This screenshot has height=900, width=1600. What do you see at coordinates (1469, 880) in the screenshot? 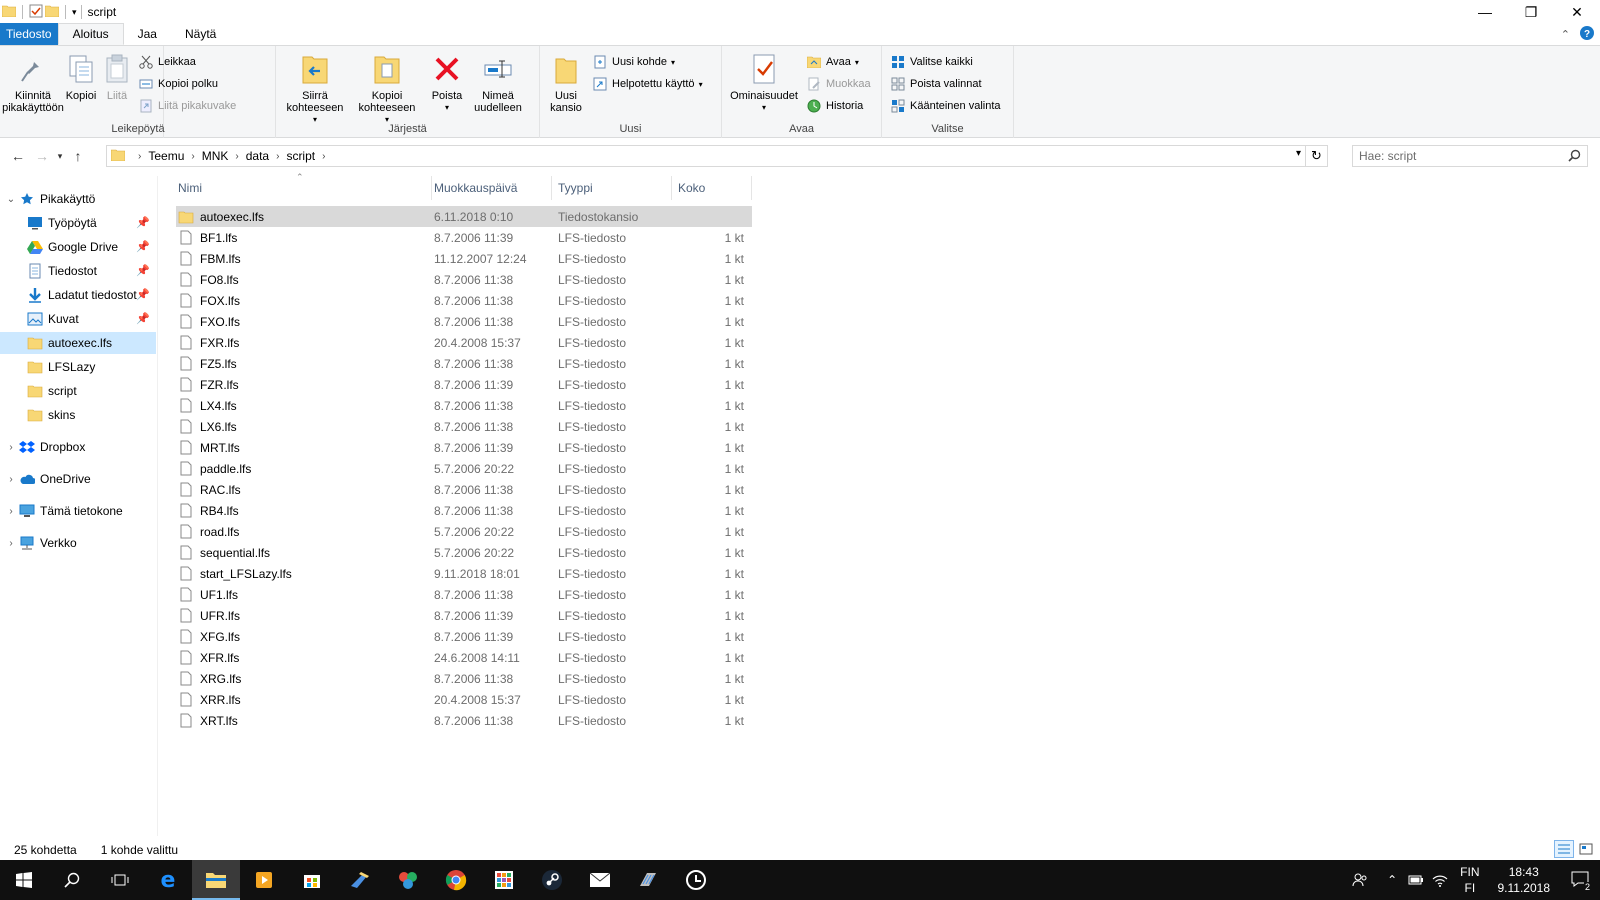
I see `language-indicator: FIN FI` at bounding box center [1469, 880].